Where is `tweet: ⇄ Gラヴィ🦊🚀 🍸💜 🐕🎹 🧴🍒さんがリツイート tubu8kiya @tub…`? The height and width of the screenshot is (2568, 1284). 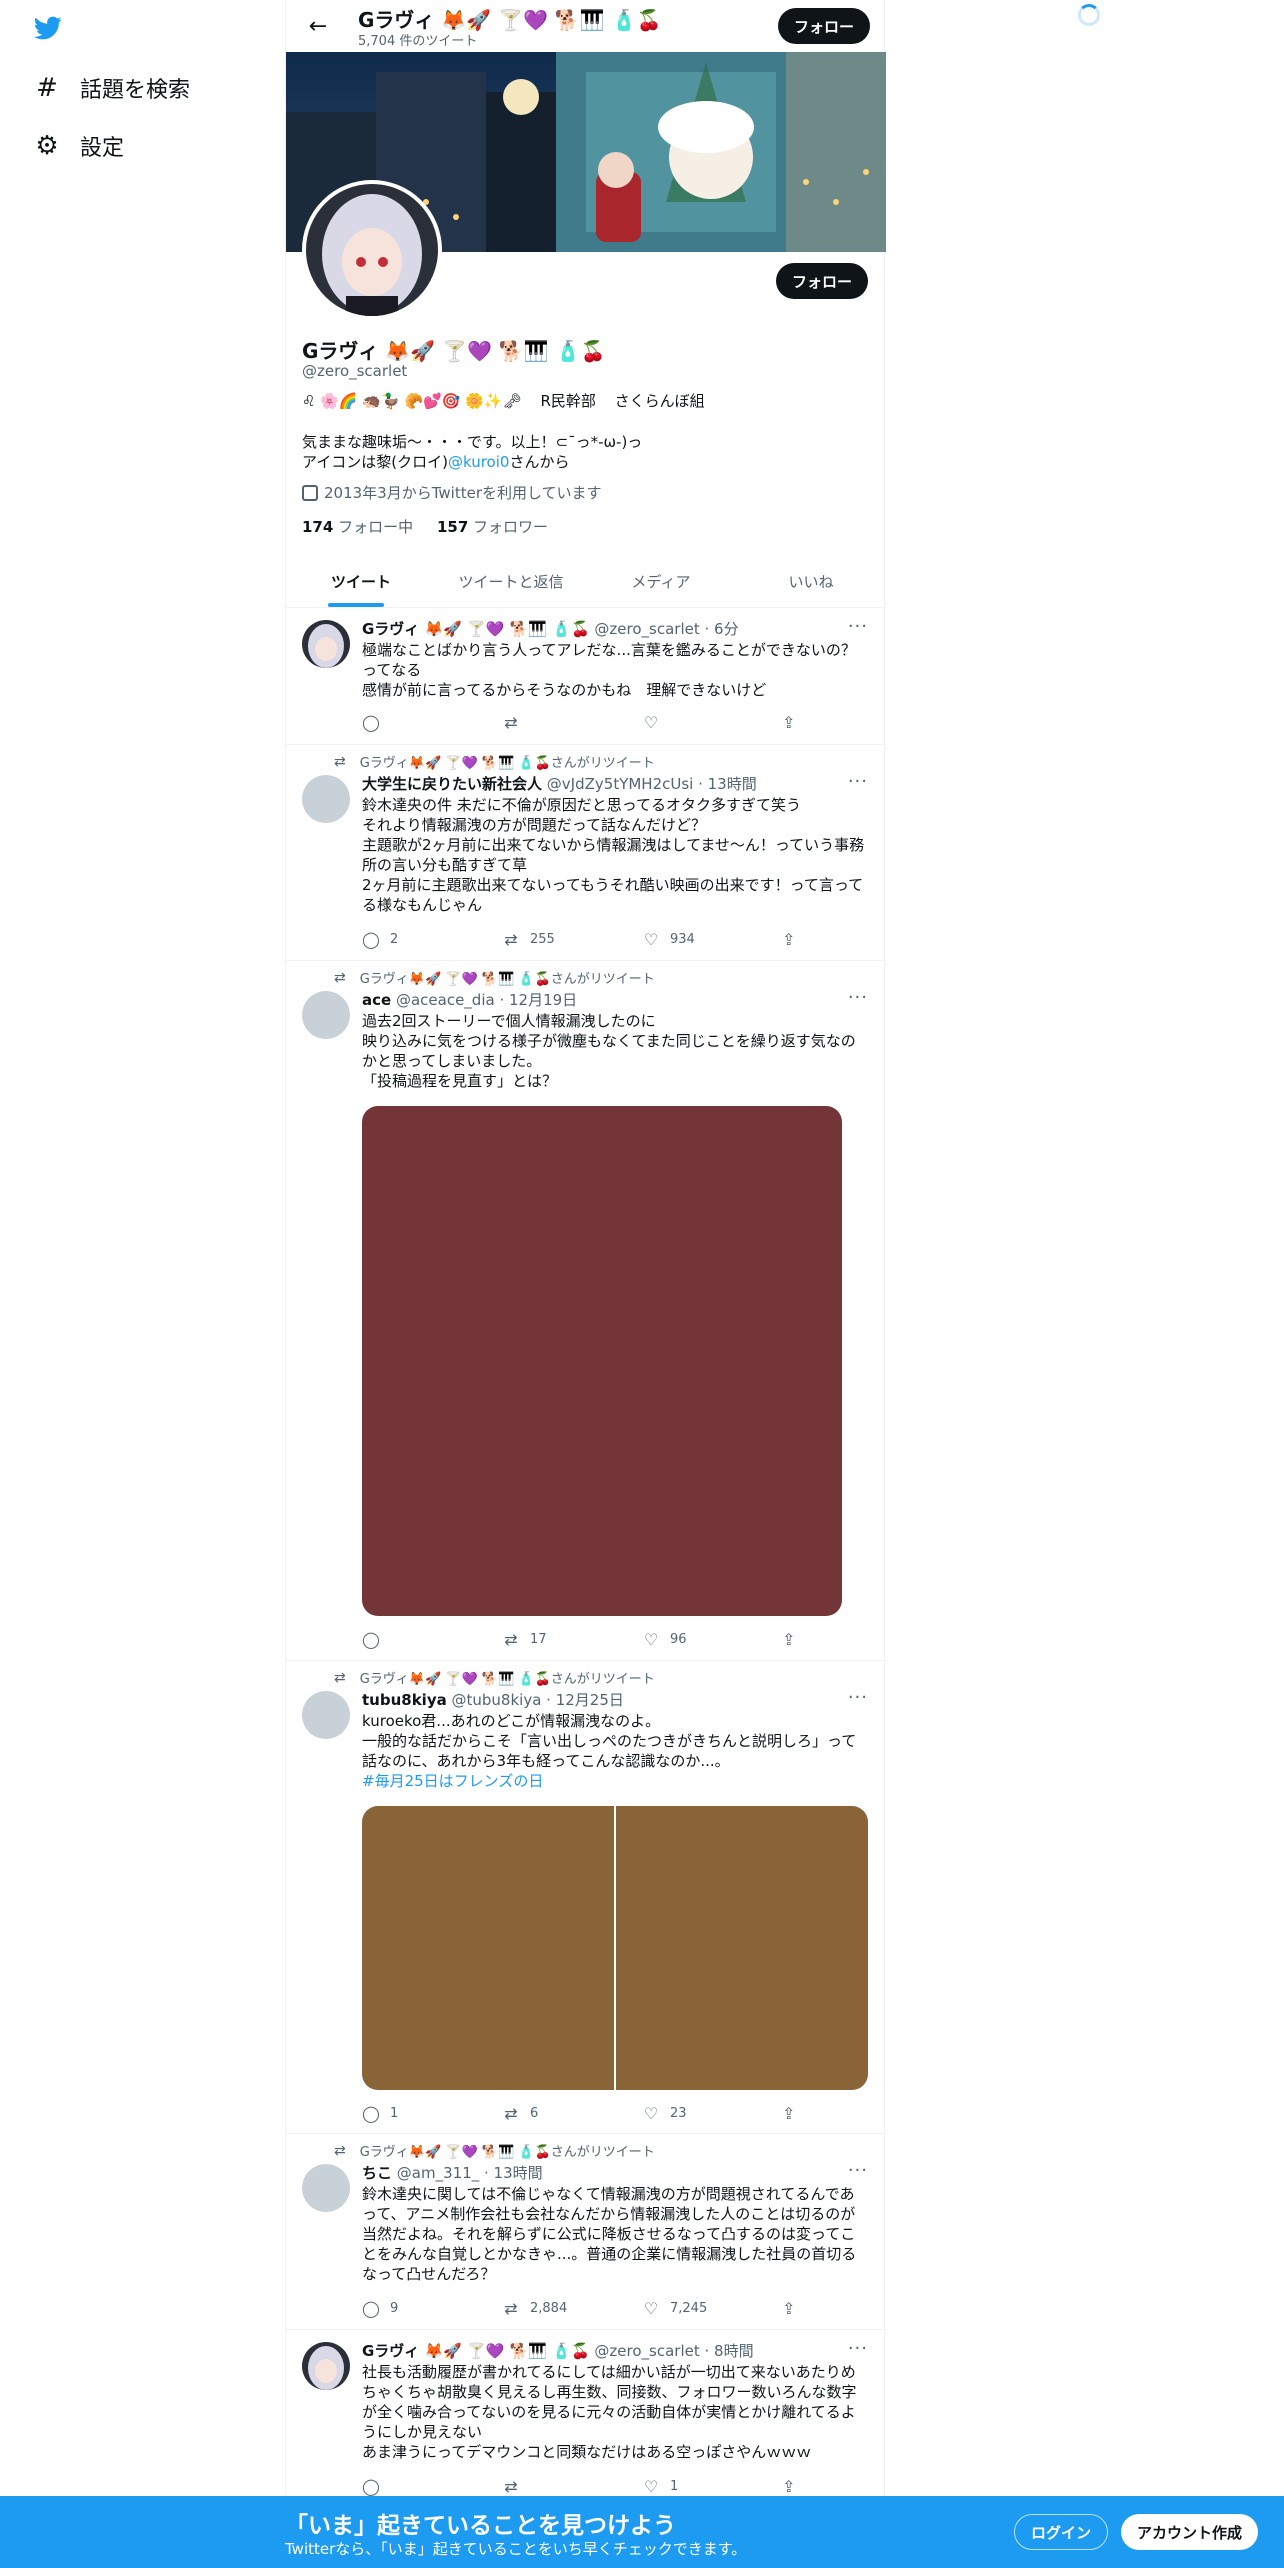 tweet: ⇄ Gラヴィ🦊🚀 🍸💜 🐕🎹 🧴🍒さんがリツイート tubu8kiya @tub… is located at coordinates (586, 1897).